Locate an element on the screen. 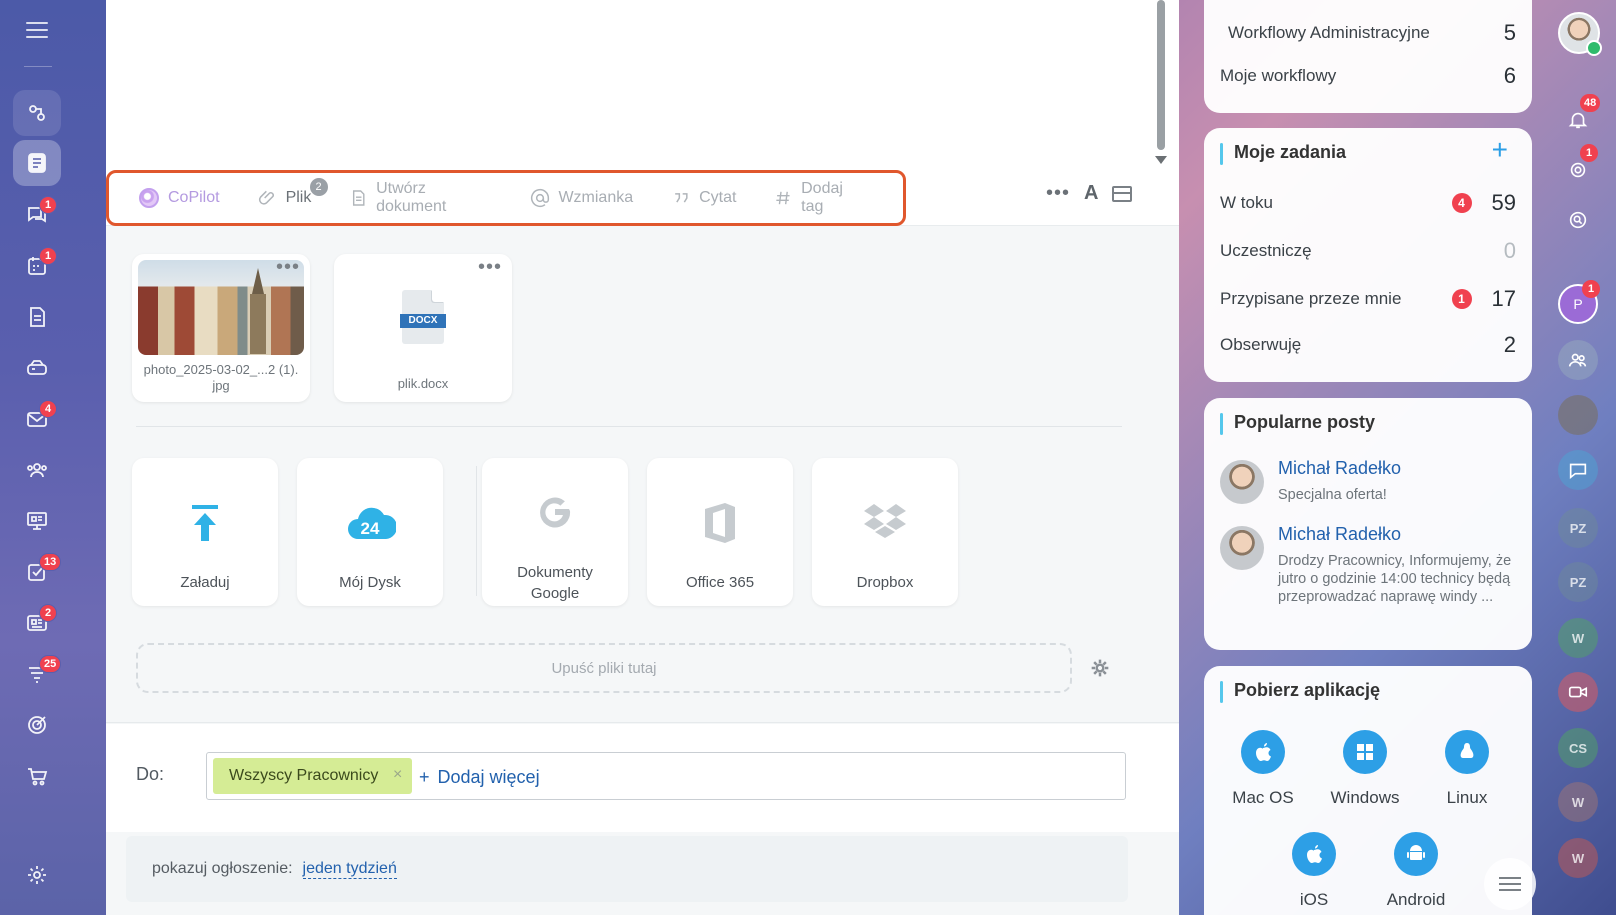 This screenshot has width=1616, height=915. office365-label: Office 365 is located at coordinates (720, 582).